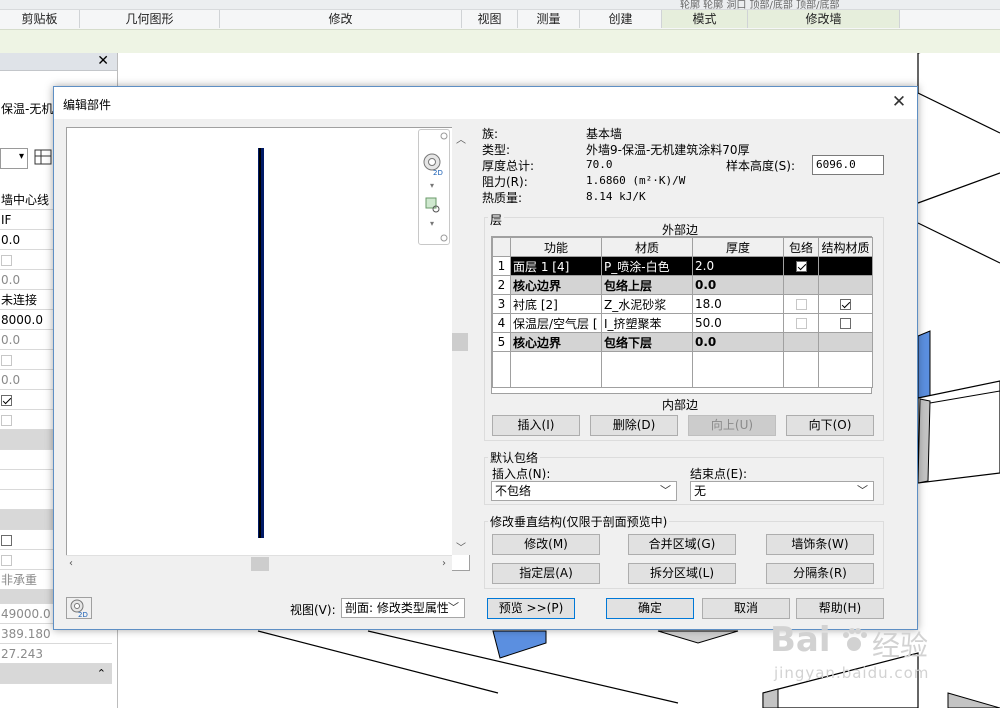  What do you see at coordinates (150, 19) in the screenshot?
I see `ribbon-group-geometry: 几何图形` at bounding box center [150, 19].